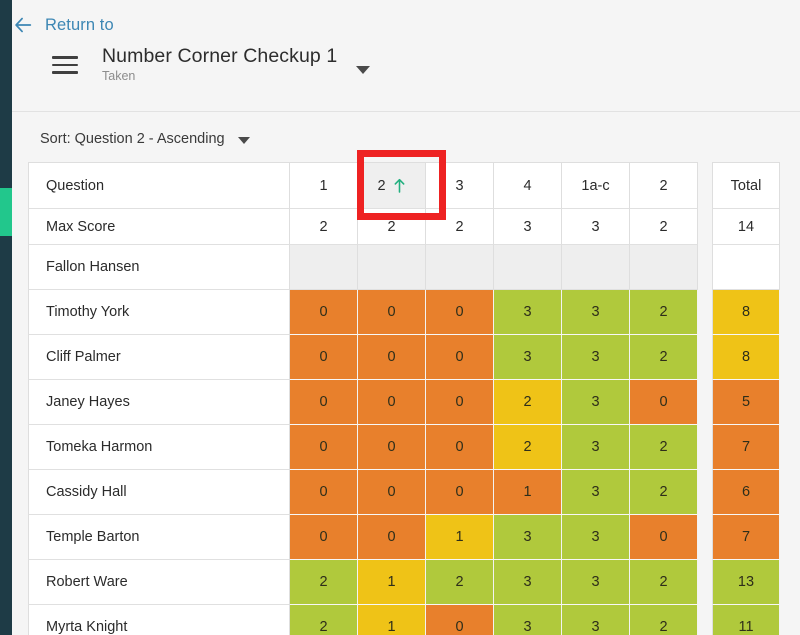 The height and width of the screenshot is (635, 800). What do you see at coordinates (324, 227) in the screenshot?
I see `max-score-value-1: 2` at bounding box center [324, 227].